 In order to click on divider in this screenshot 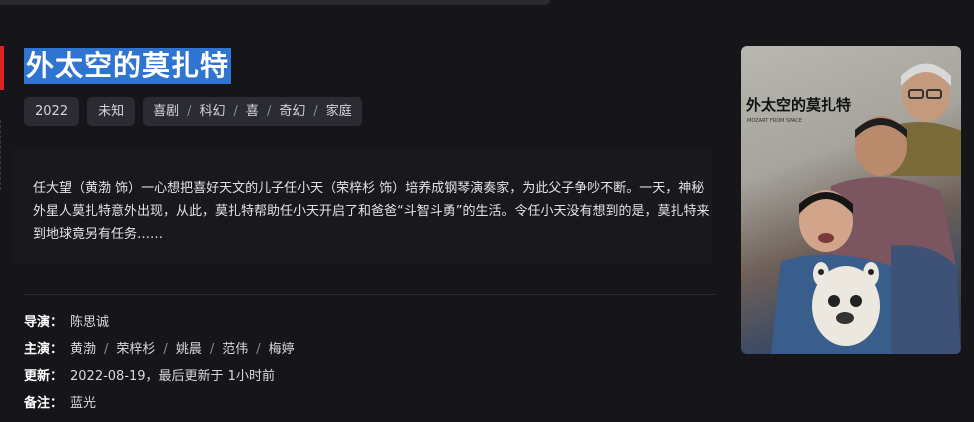, I will do `click(370, 294)`.